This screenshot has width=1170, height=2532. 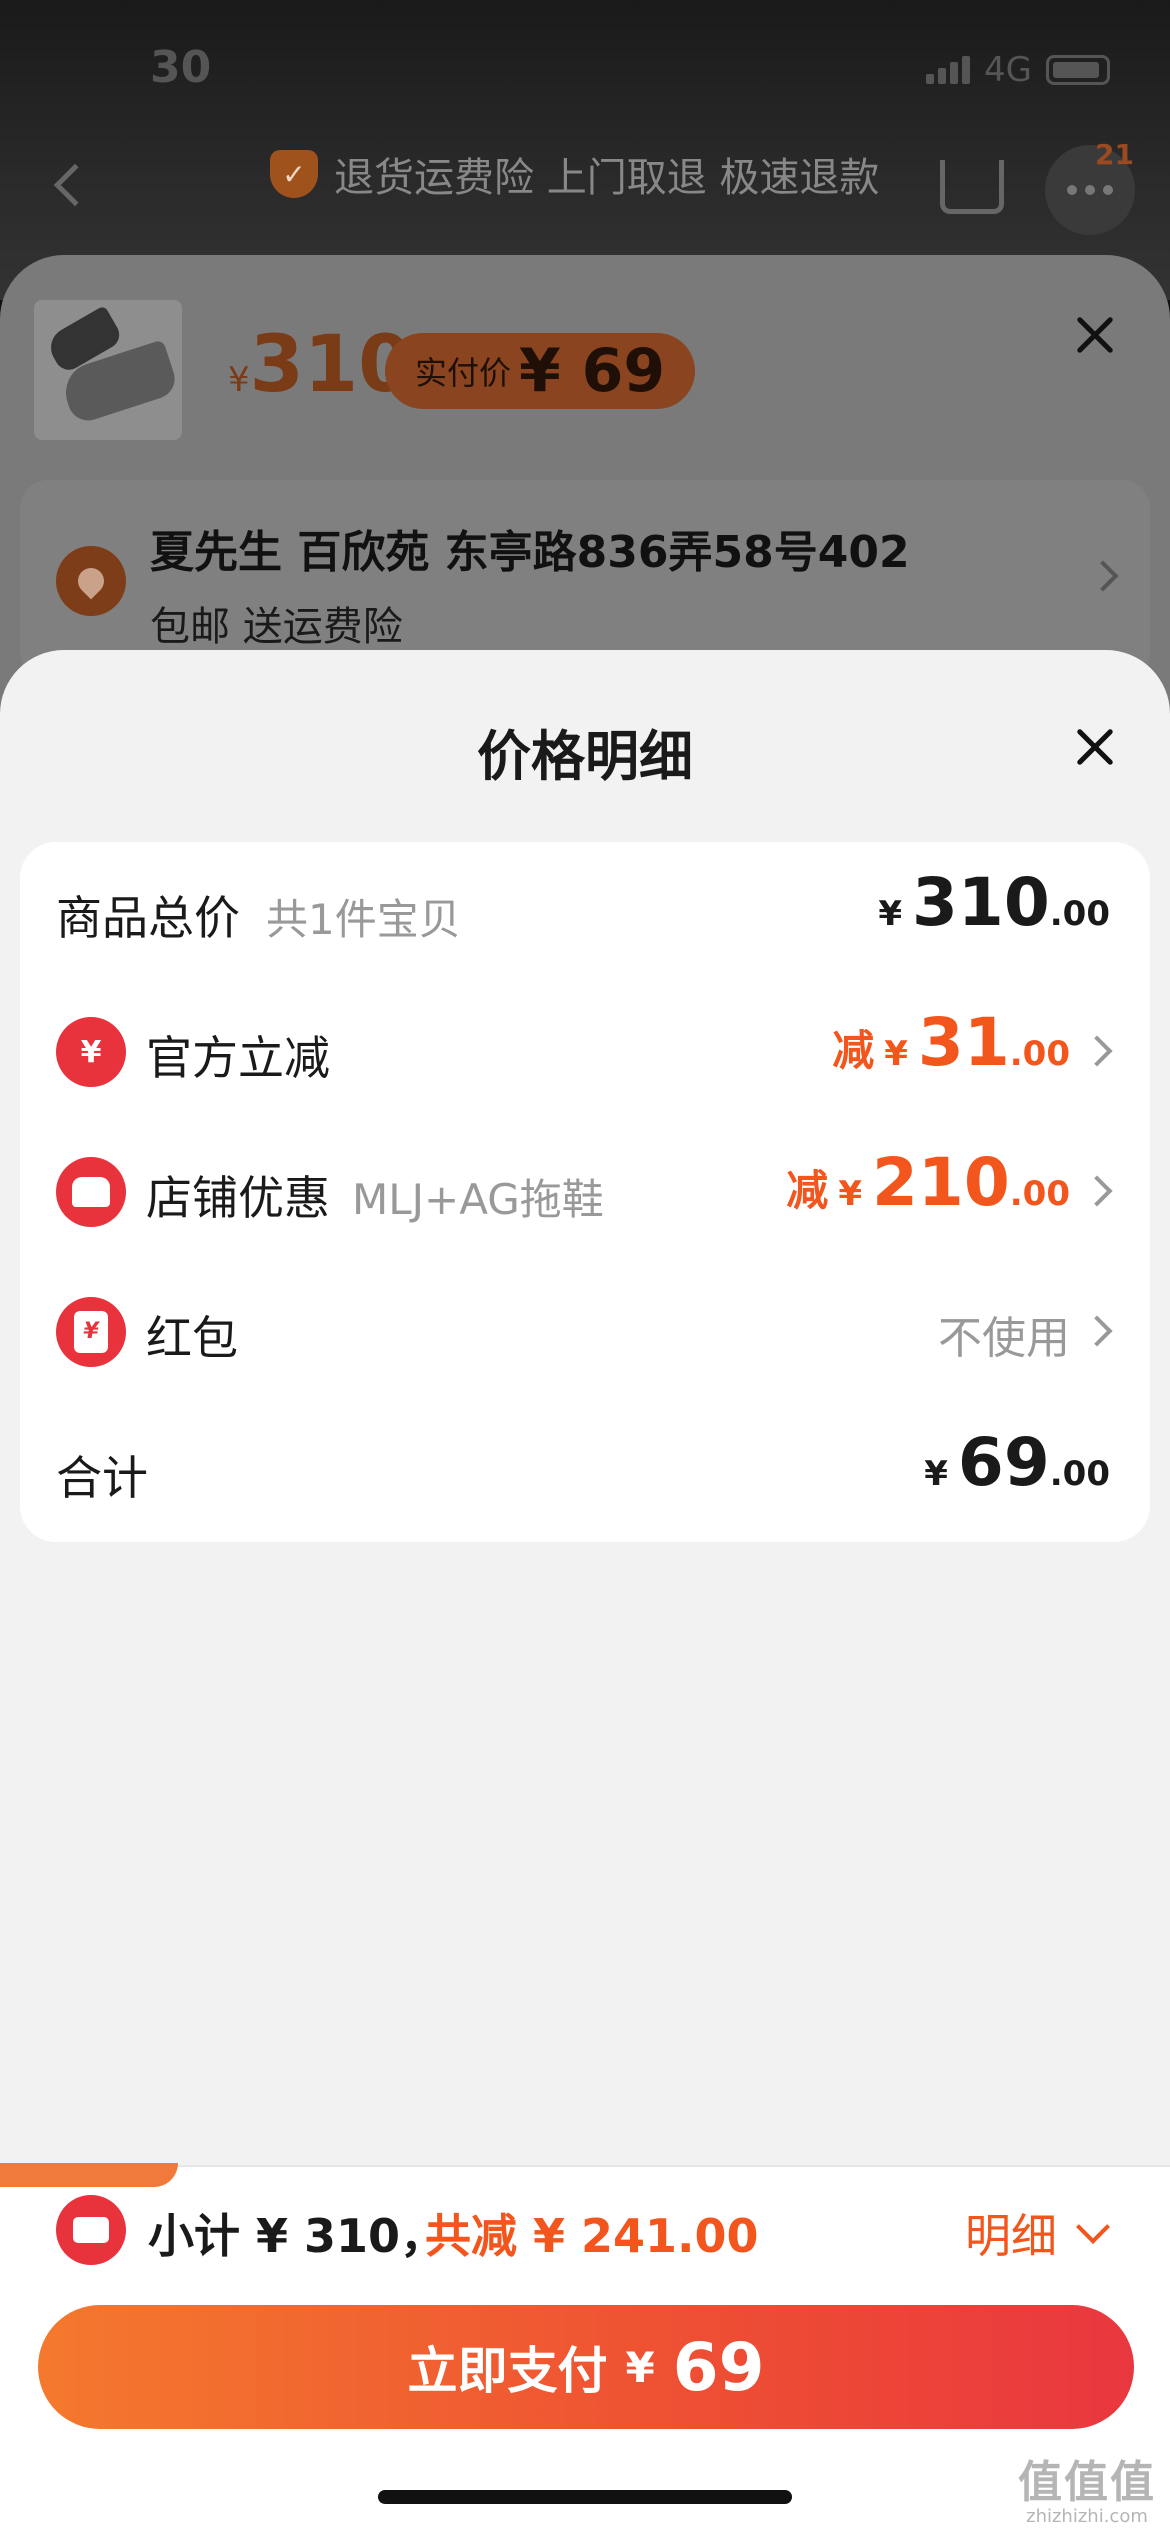 What do you see at coordinates (507, 2371) in the screenshot?
I see `pay-label: 立即支付` at bounding box center [507, 2371].